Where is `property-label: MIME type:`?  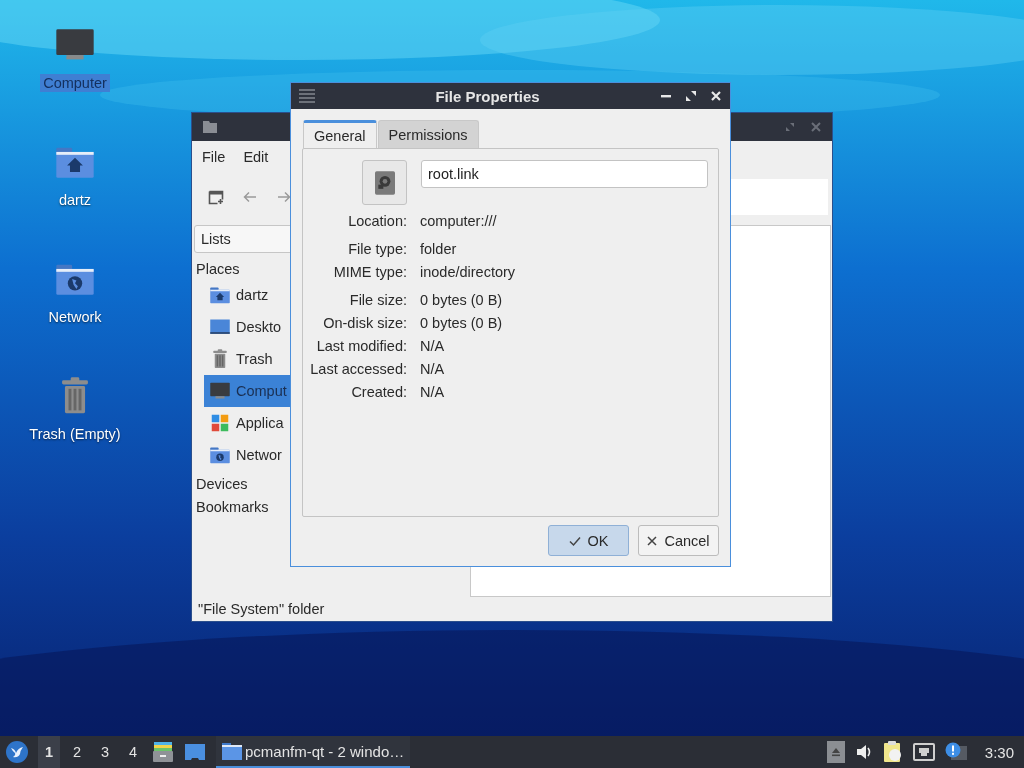 property-label: MIME type: is located at coordinates (369, 272).